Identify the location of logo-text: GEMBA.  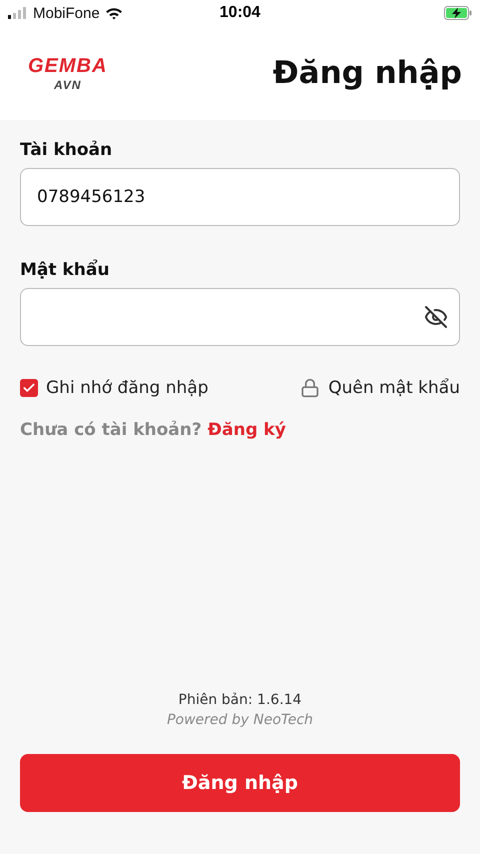
(68, 66).